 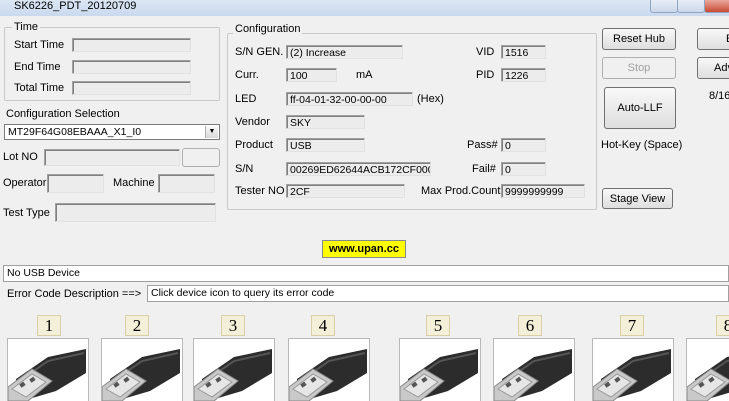 I want to click on vendor-label: Vendor, so click(x=252, y=122).